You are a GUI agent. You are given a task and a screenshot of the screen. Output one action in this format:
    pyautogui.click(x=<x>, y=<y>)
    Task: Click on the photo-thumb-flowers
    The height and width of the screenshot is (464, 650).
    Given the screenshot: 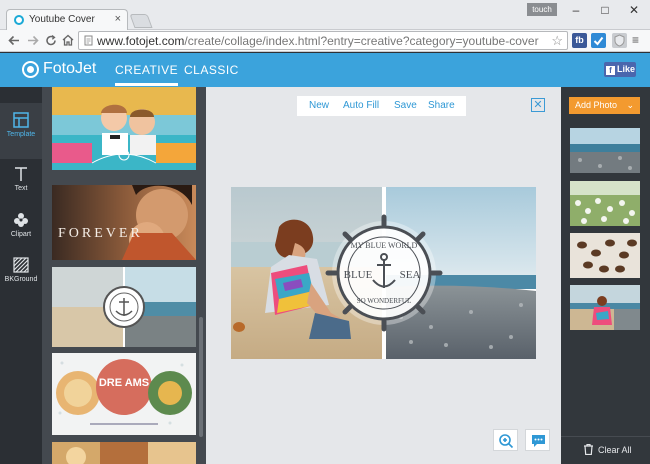 What is the action you would take?
    pyautogui.click(x=605, y=203)
    